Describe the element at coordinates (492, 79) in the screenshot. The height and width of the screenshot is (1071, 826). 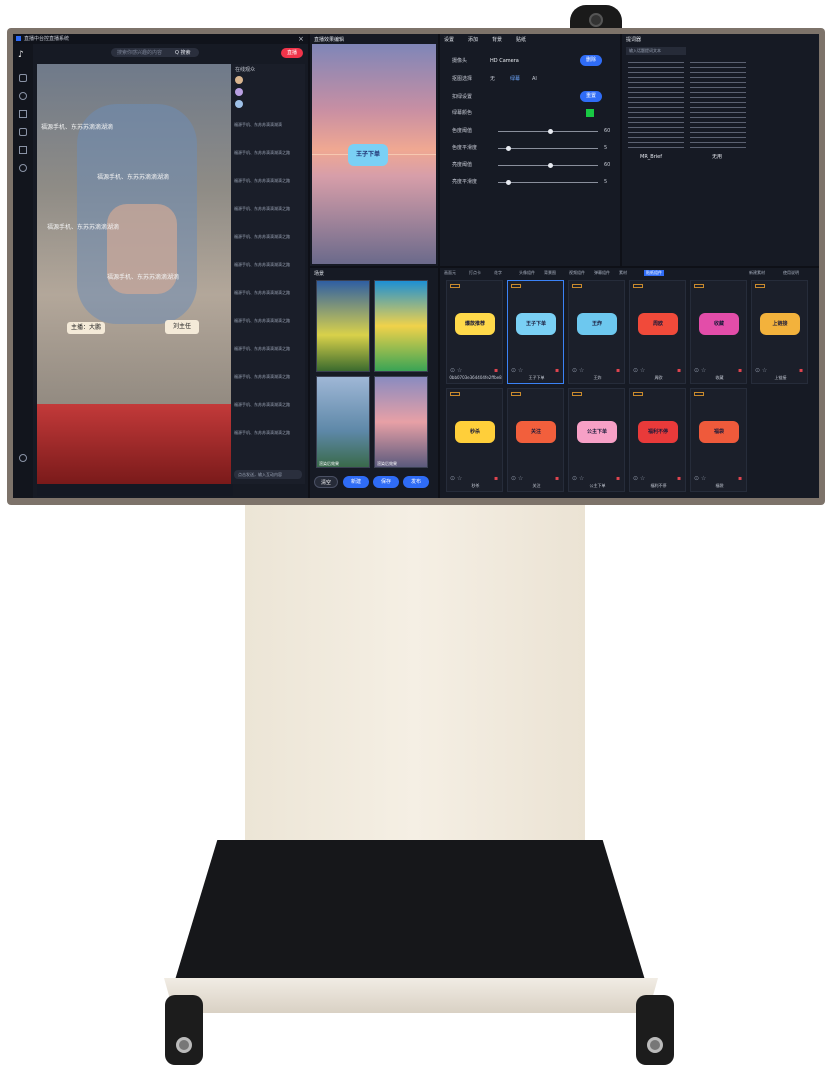
I see `cutout-option-none: 无` at that location.